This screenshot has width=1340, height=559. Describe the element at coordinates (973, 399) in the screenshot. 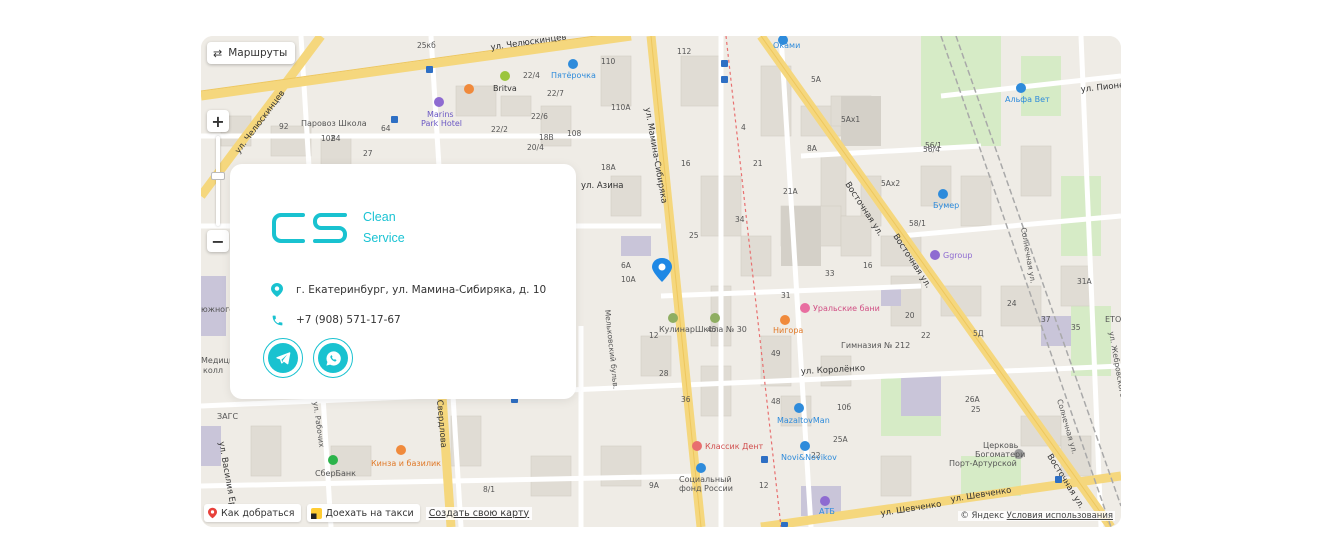

I see `svg-text: 26А` at that location.